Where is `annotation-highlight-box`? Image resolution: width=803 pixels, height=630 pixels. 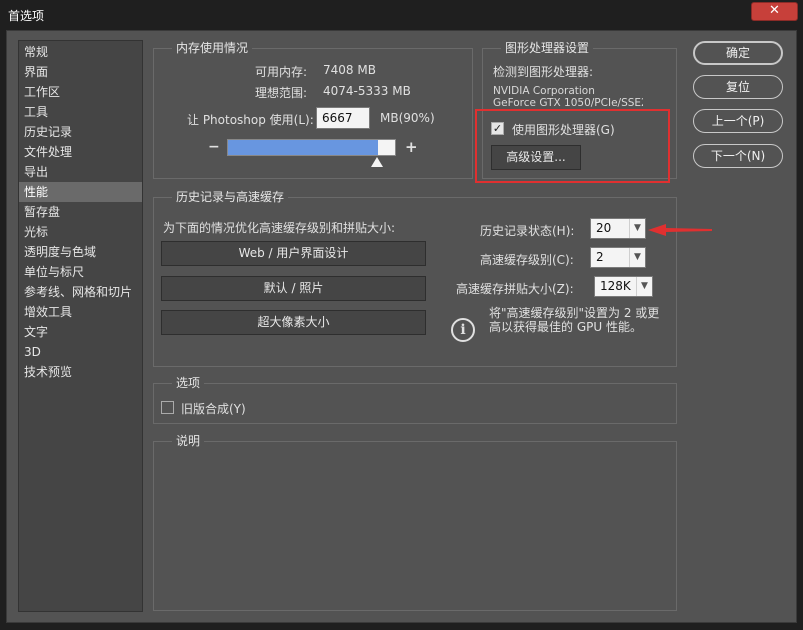
annotation-highlight-box is located at coordinates (572, 146).